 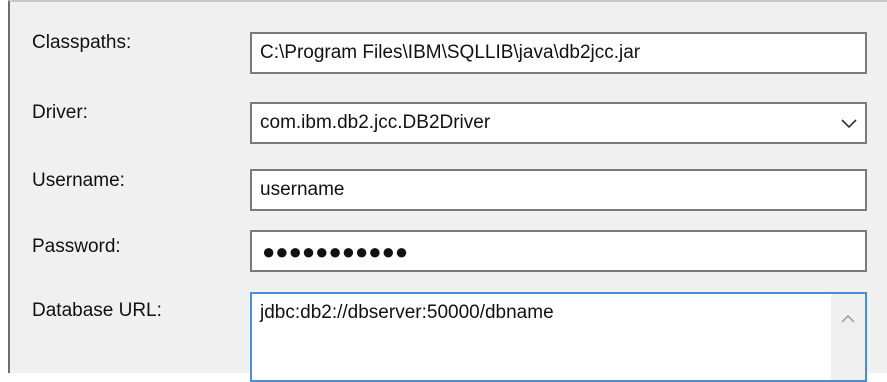 What do you see at coordinates (849, 123) in the screenshot?
I see `chevron-down-icon` at bounding box center [849, 123].